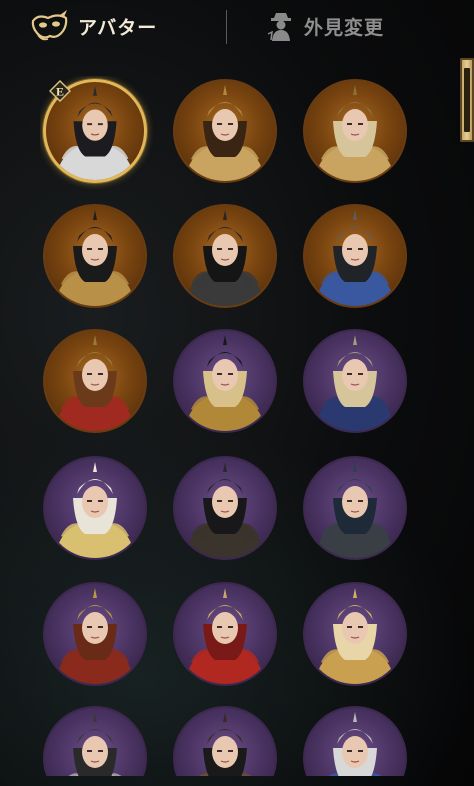  I want to click on scrollbar-thumb, so click(467, 100).